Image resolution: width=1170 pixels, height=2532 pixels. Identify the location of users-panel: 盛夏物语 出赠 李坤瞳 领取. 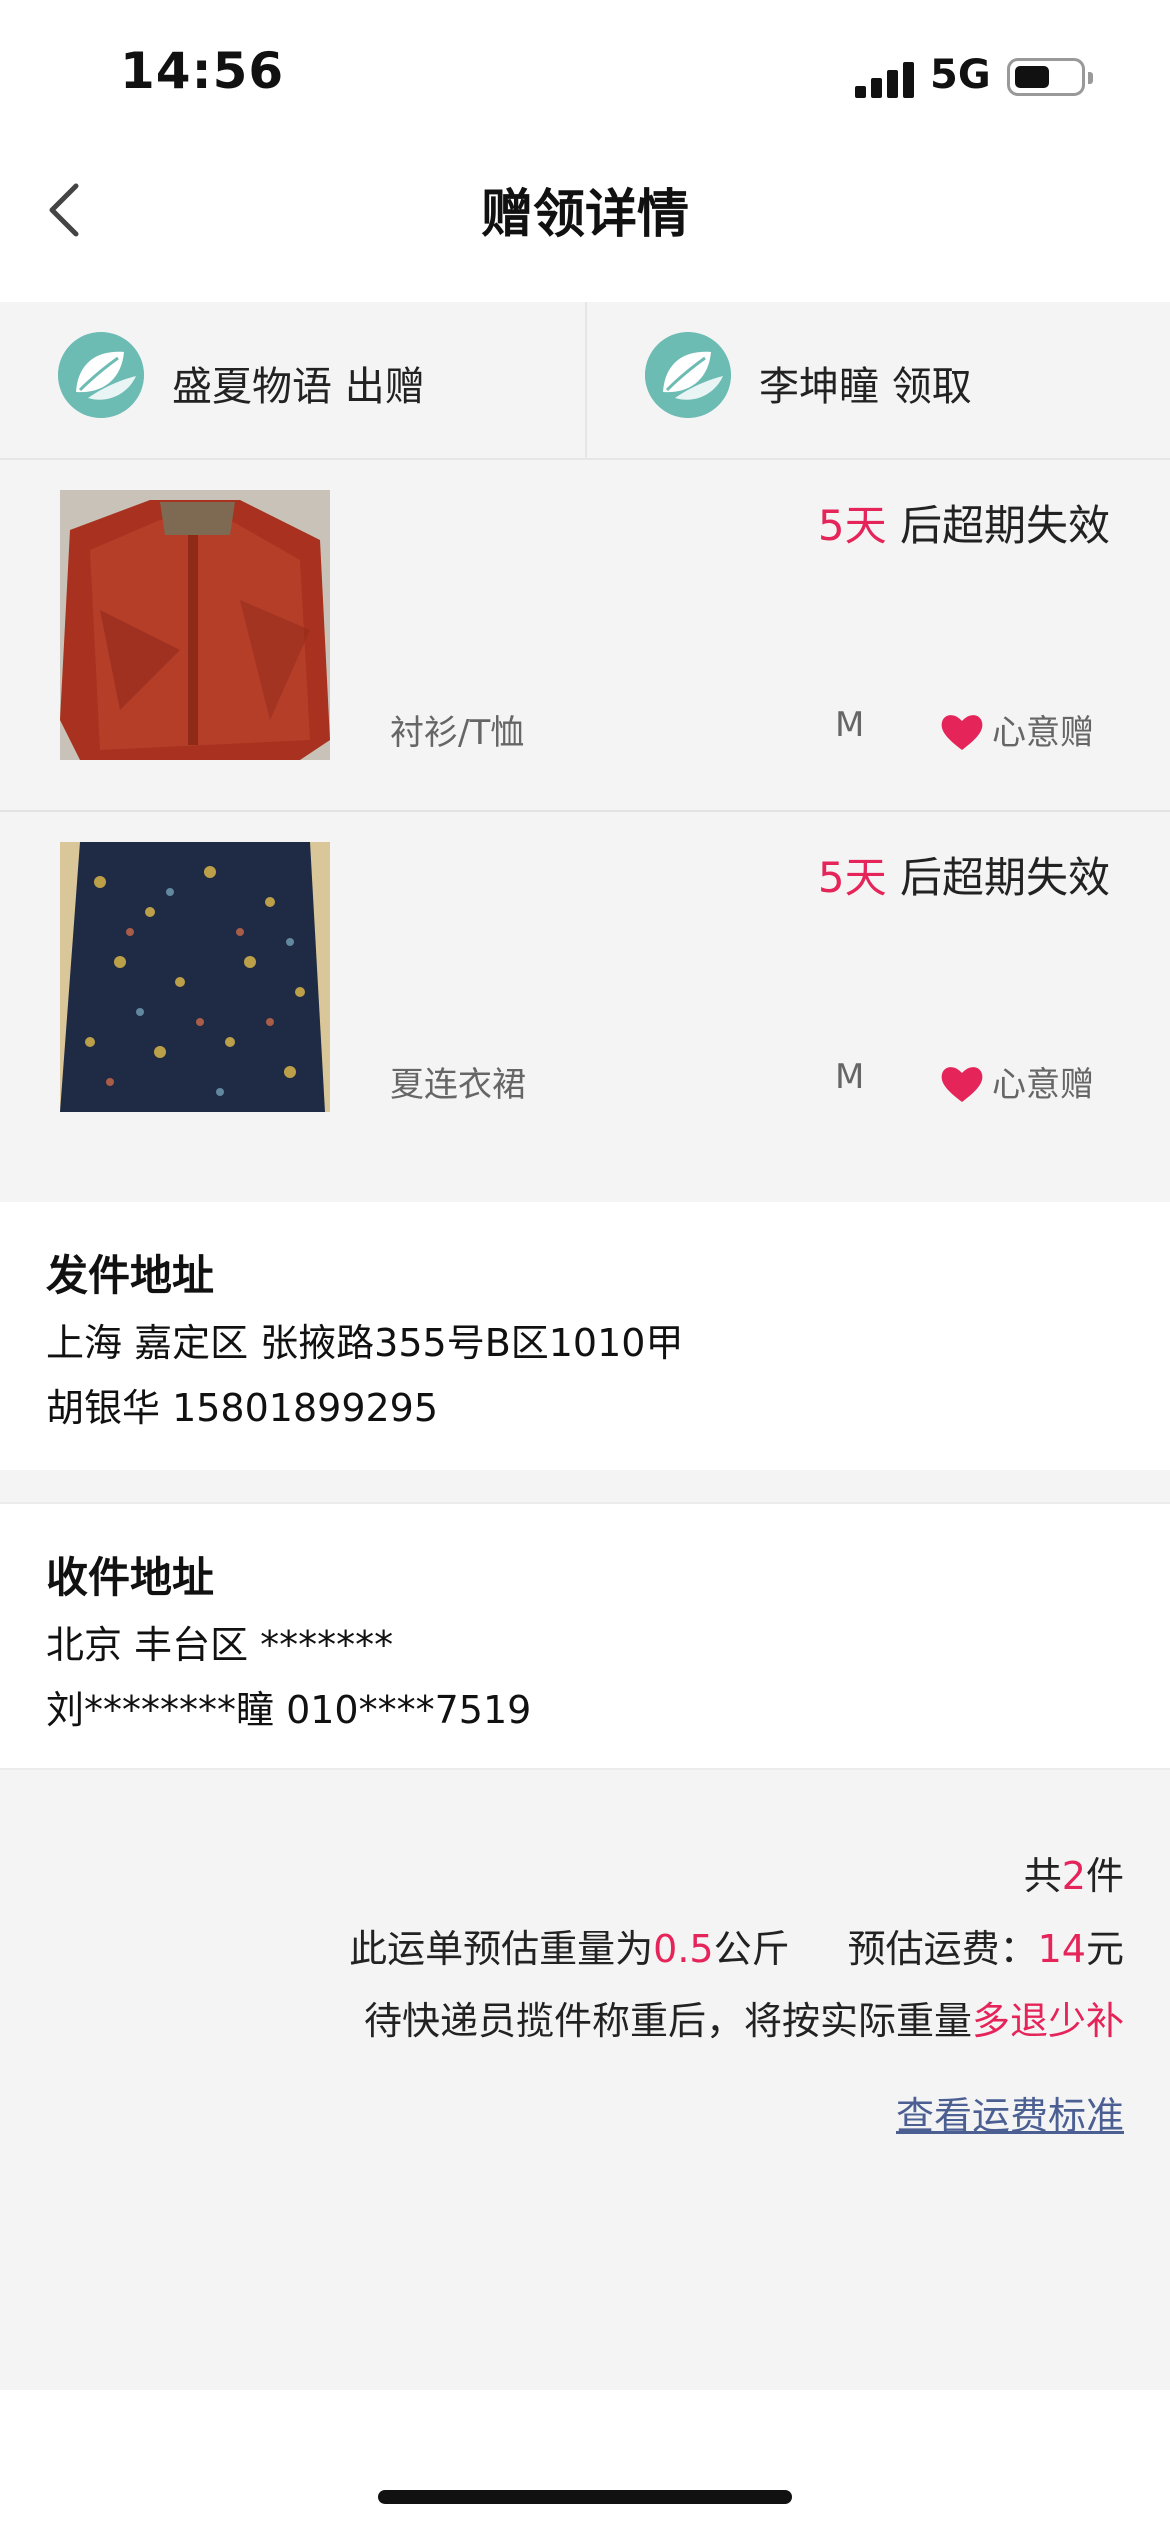
(585, 381).